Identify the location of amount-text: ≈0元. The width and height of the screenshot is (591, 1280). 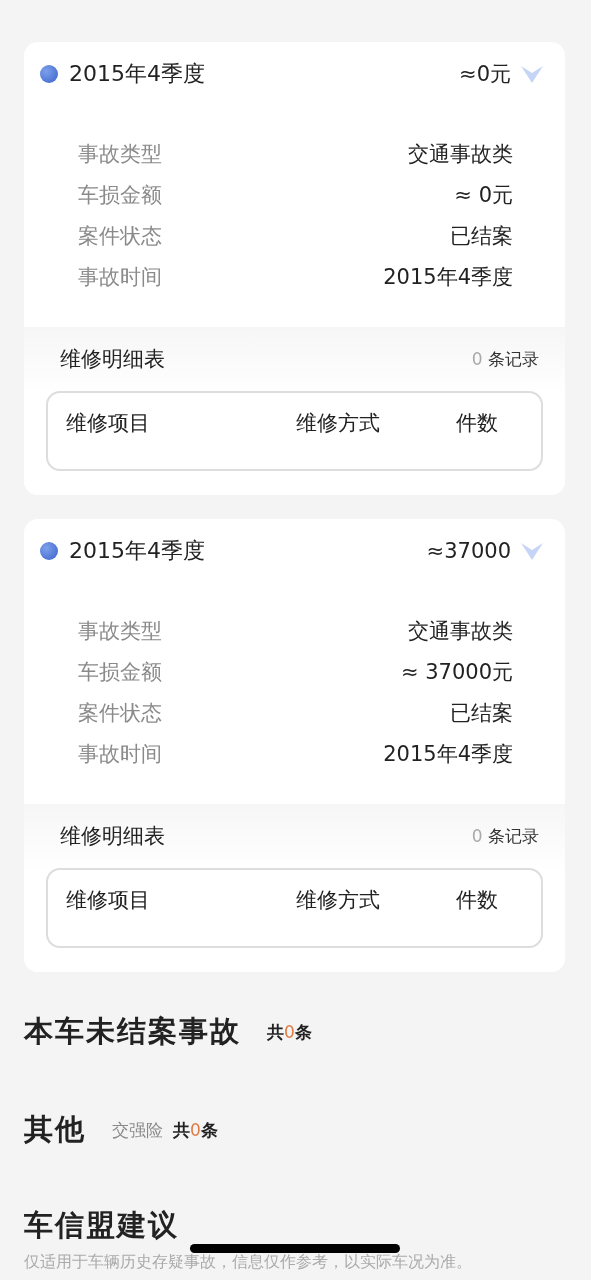
(485, 74).